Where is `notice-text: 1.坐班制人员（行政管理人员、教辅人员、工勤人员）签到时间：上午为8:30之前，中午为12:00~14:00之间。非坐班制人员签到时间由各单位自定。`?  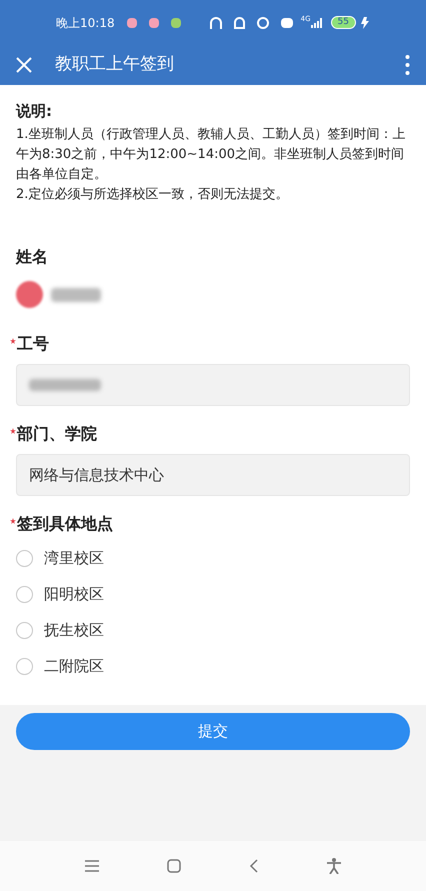 notice-text: 1.坐班制人员（行政管理人员、教辅人员、工勤人员）签到时间：上午为8:30之前，中午为12:00~14:00之间。非坐班制人员签到时间由各单位自定。 is located at coordinates (211, 155).